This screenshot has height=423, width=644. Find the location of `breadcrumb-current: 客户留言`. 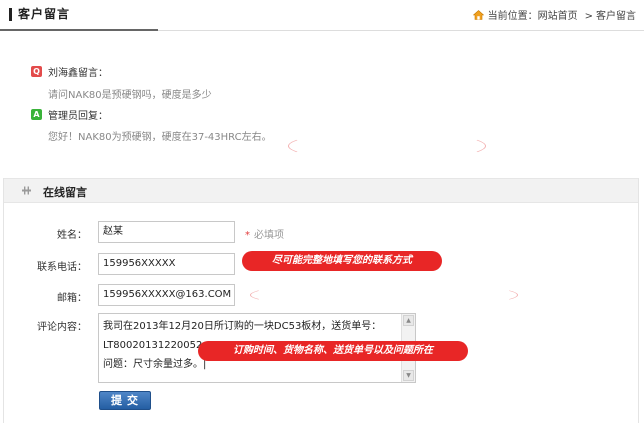

breadcrumb-current: 客户留言 is located at coordinates (616, 16).